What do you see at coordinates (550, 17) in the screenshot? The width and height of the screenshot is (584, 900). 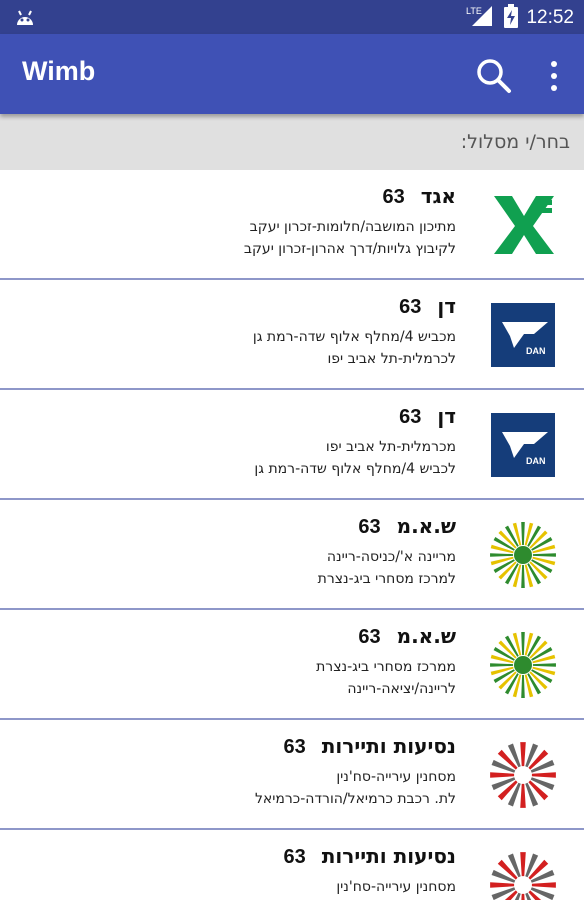 I see `status-time: 12:52` at bounding box center [550, 17].